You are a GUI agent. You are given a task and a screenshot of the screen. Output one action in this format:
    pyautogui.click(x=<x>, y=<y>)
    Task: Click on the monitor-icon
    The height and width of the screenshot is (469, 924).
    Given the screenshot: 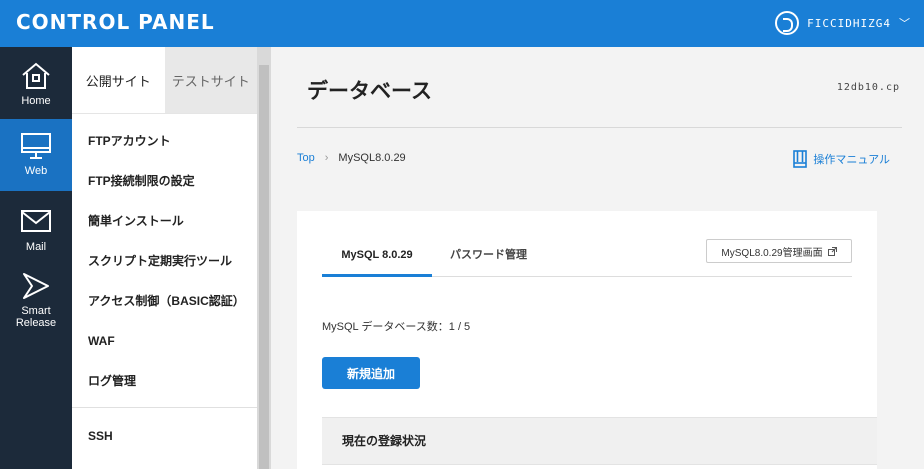 What is the action you would take?
    pyautogui.click(x=36, y=146)
    